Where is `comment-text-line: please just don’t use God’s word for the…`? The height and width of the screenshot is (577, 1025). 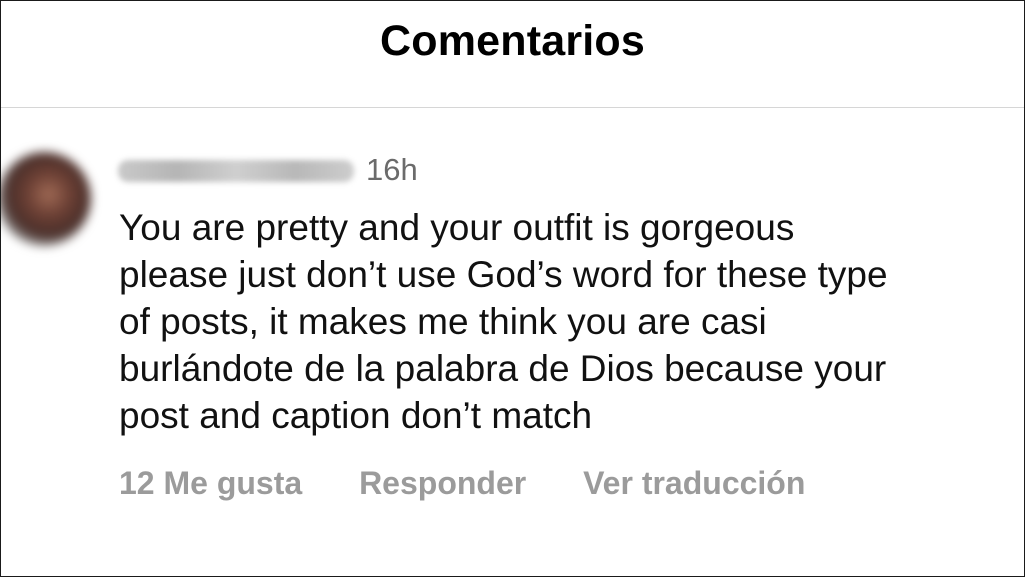 comment-text-line: please just don’t use God’s word for the… is located at coordinates (503, 274).